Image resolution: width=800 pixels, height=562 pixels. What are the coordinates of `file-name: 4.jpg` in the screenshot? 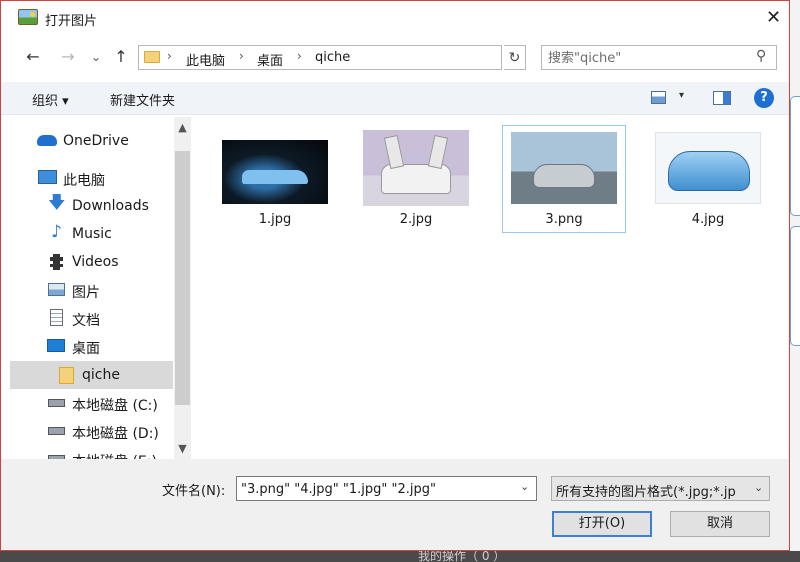 It's located at (708, 219).